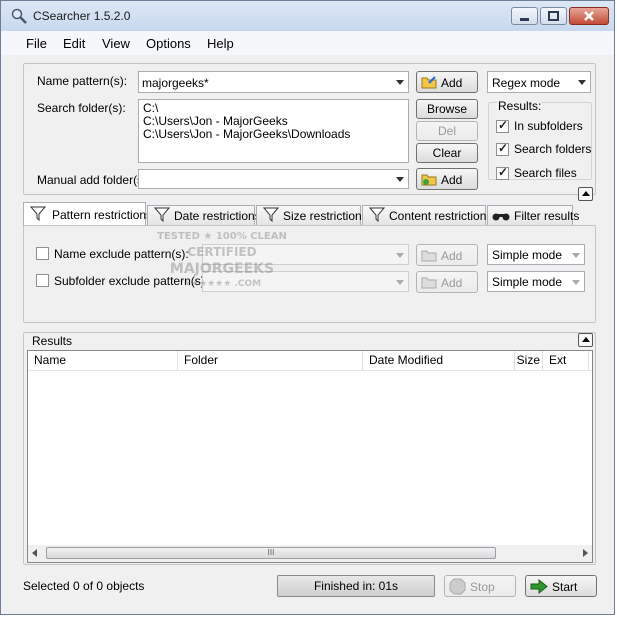 The width and height of the screenshot is (617, 617). I want to click on del-button: Del, so click(447, 131).